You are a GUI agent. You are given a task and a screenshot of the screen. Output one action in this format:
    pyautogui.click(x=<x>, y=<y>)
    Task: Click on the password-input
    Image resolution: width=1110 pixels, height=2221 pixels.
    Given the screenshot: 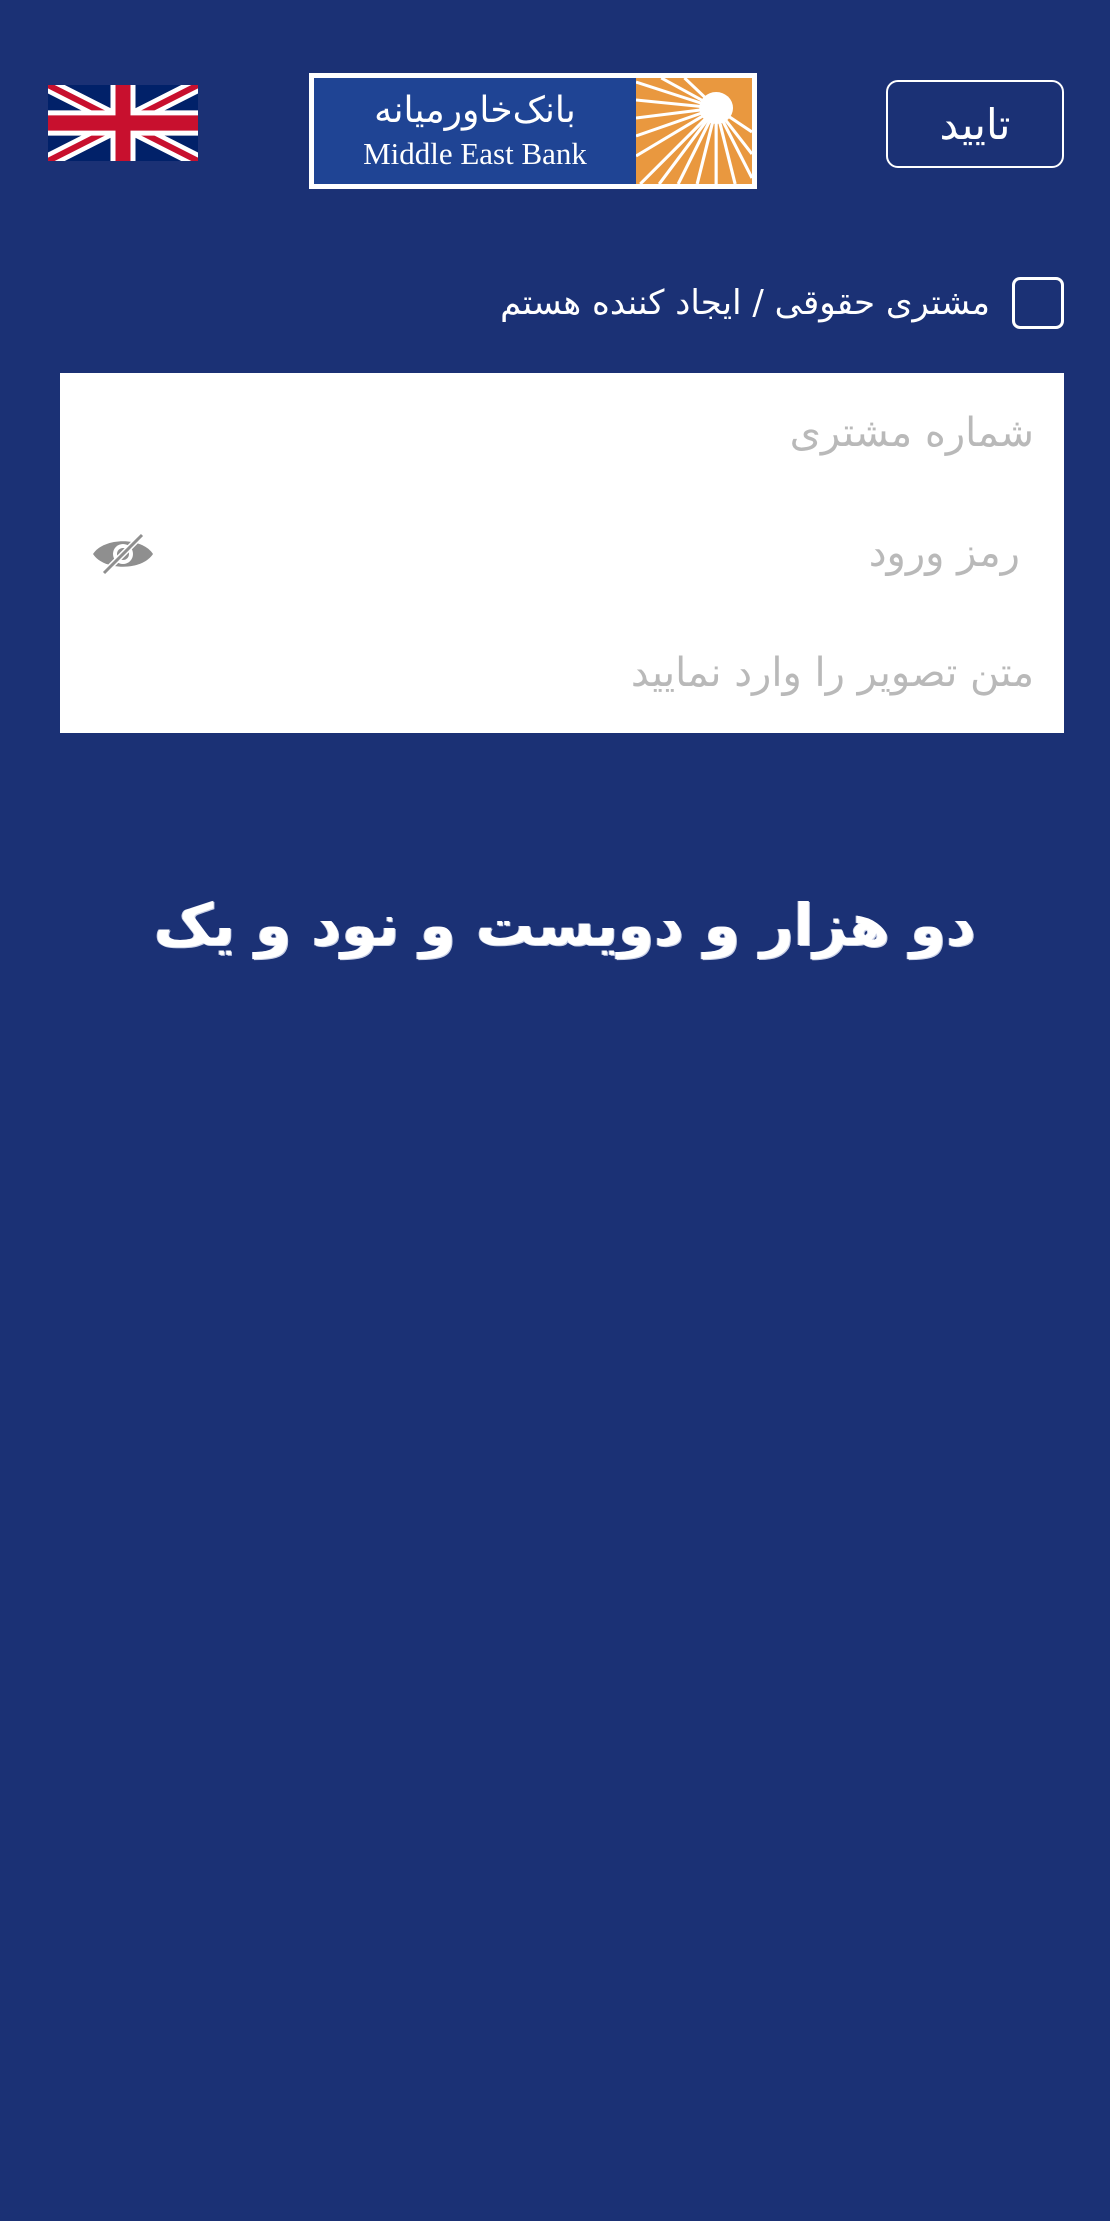 What is the action you would take?
    pyautogui.click(x=562, y=553)
    